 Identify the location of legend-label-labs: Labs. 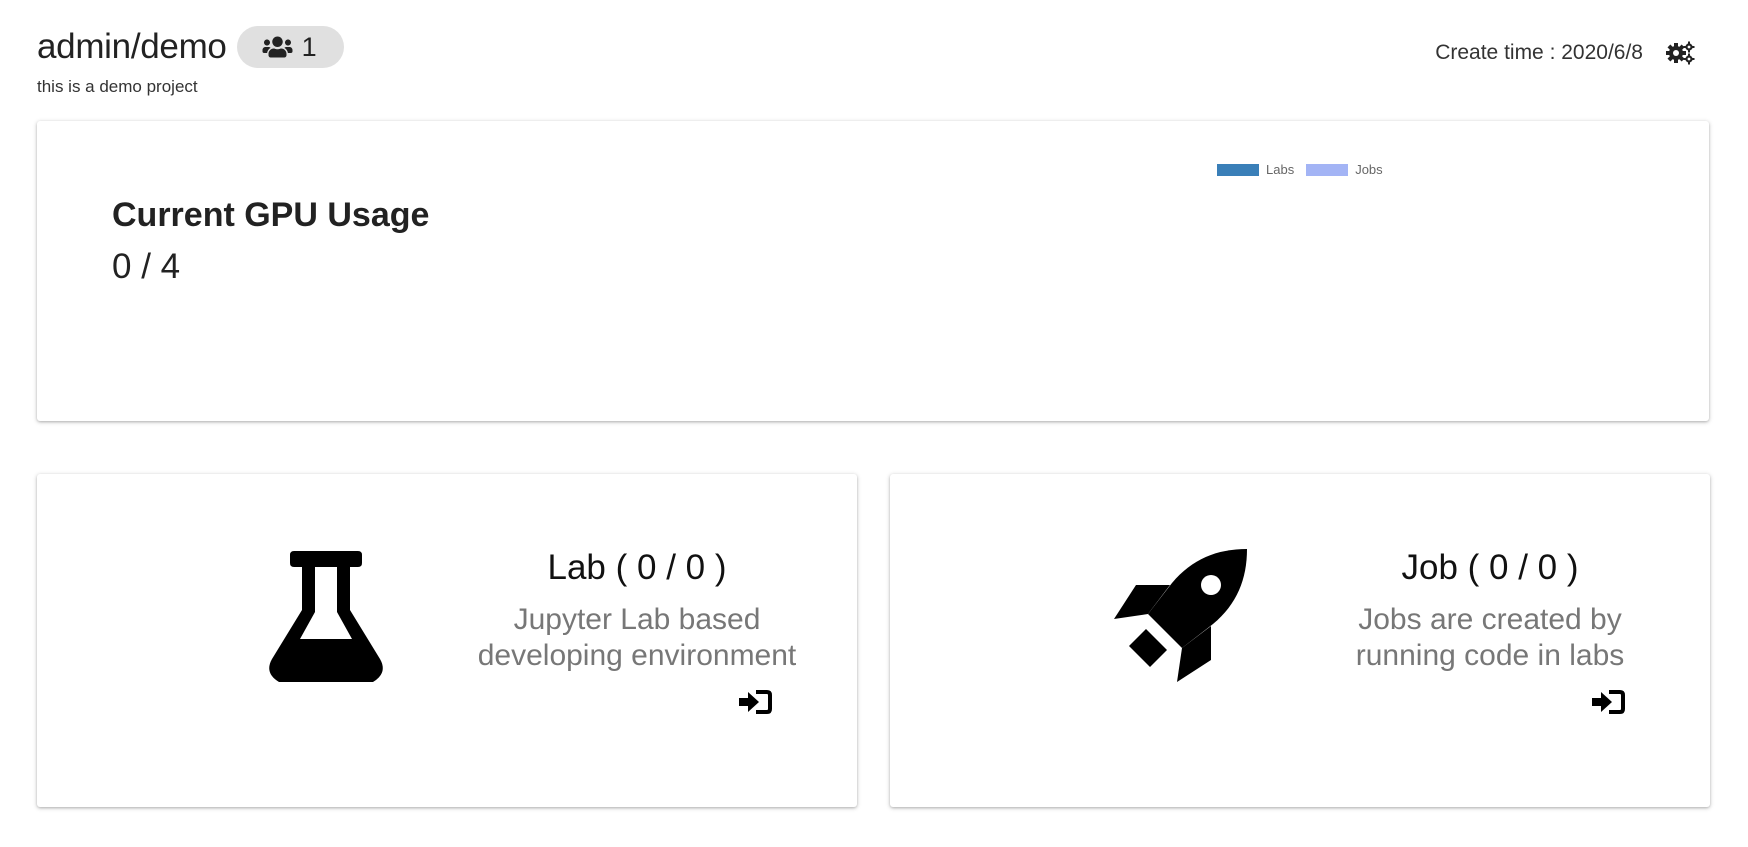
(1280, 169).